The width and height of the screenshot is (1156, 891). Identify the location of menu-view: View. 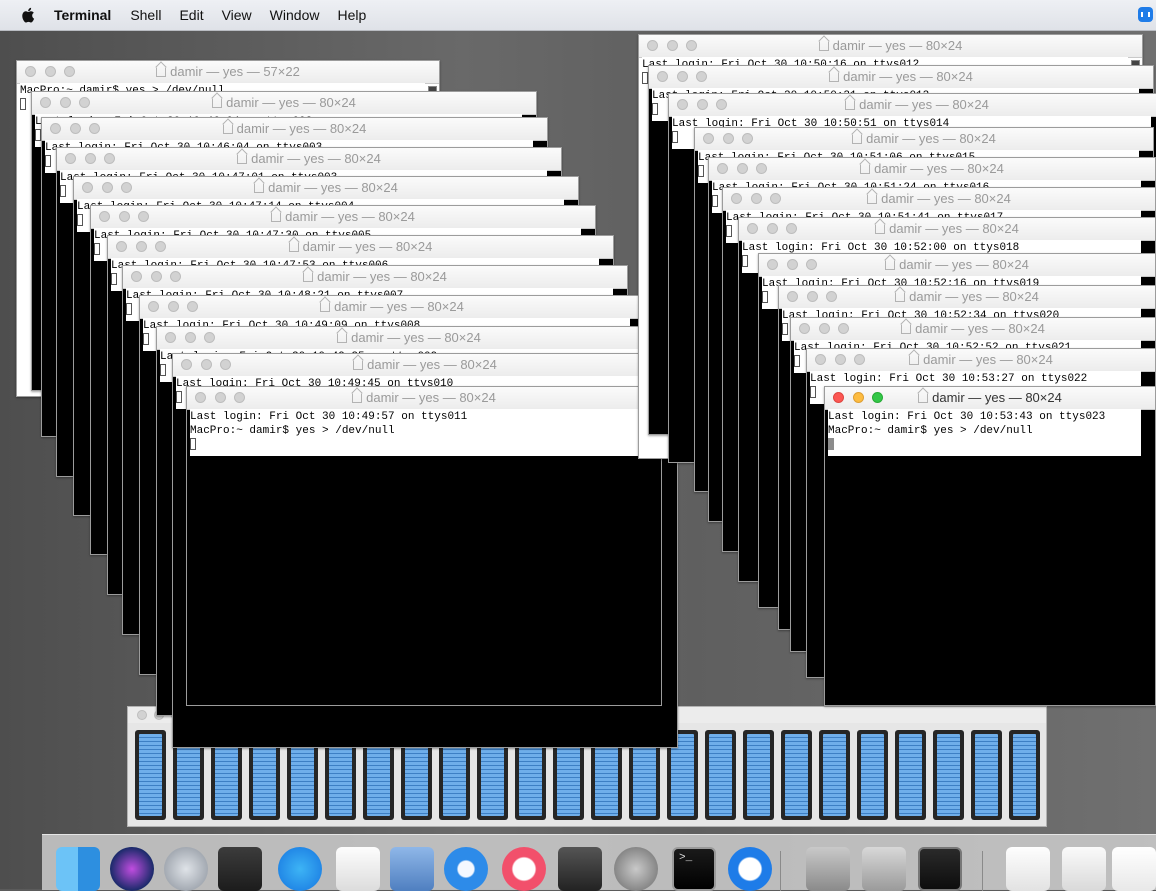
(237, 15).